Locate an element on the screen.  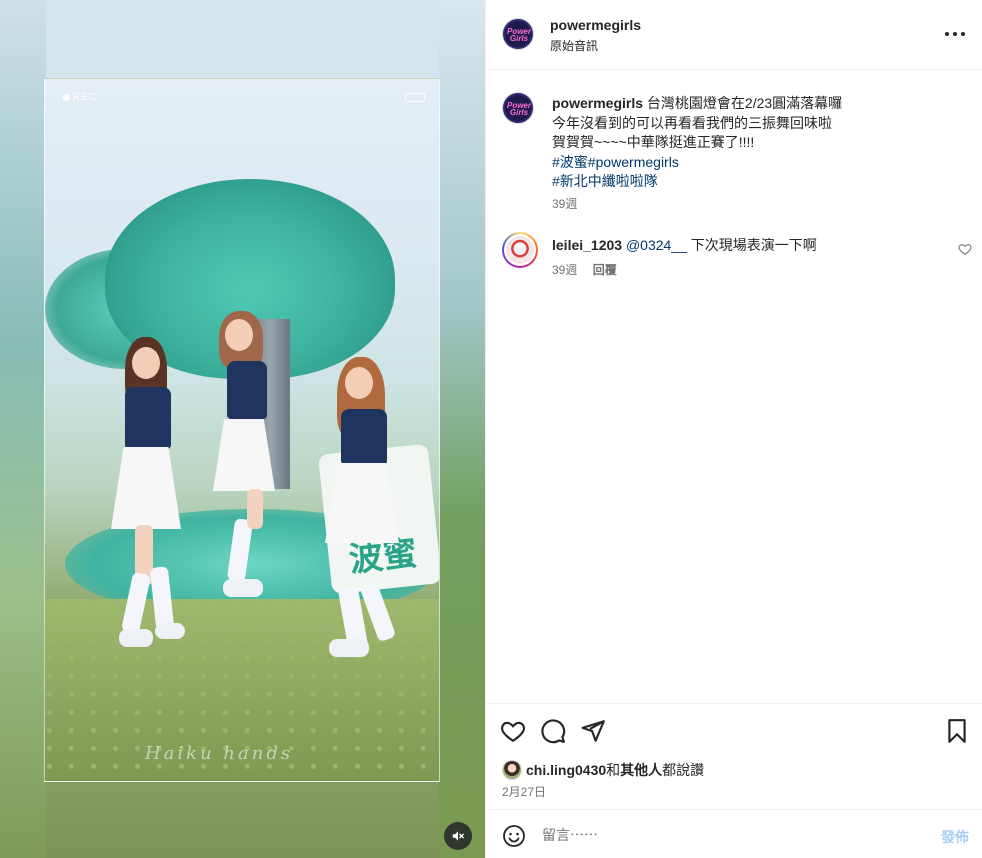
caption-timestamp: 39週 is located at coordinates (564, 203).